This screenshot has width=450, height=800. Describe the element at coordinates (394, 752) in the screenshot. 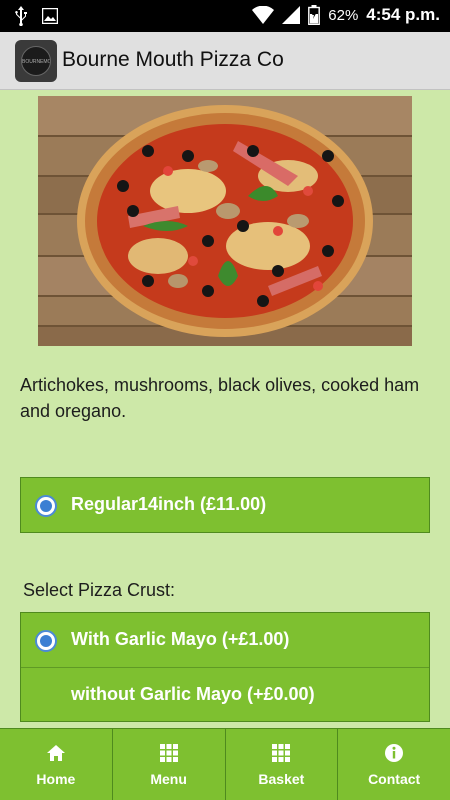

I see `info-icon` at that location.